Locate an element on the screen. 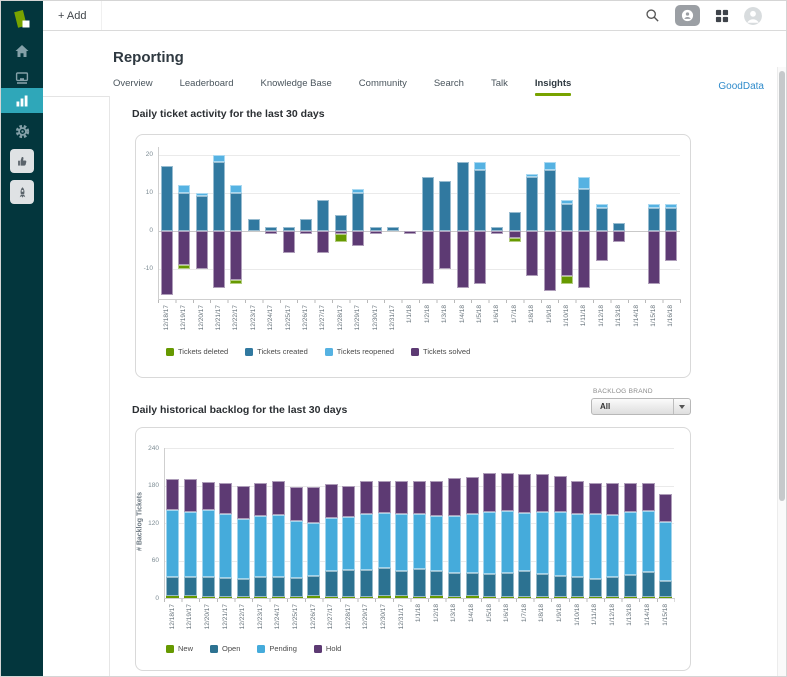  sidebar-item-reporting is located at coordinates (22, 100).